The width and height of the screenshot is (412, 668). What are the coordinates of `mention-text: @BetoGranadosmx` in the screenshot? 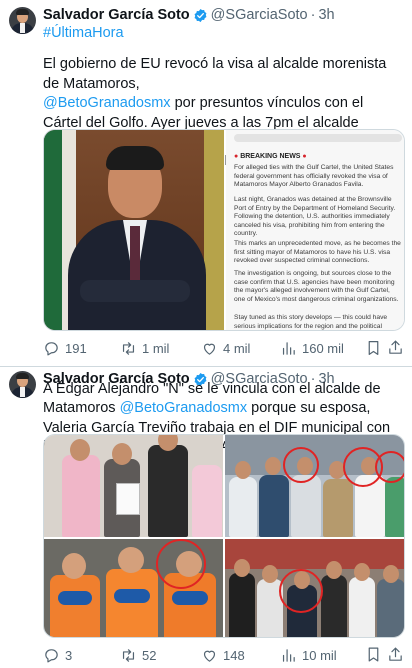 It's located at (107, 103).